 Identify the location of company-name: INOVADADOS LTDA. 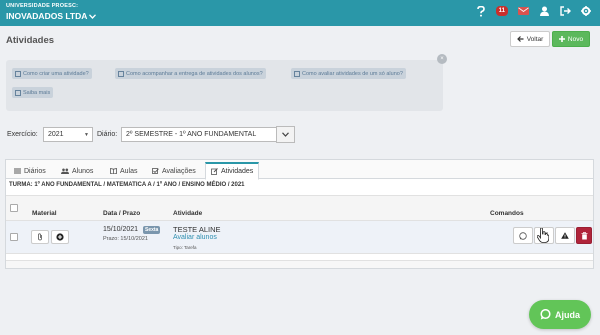
(47, 16).